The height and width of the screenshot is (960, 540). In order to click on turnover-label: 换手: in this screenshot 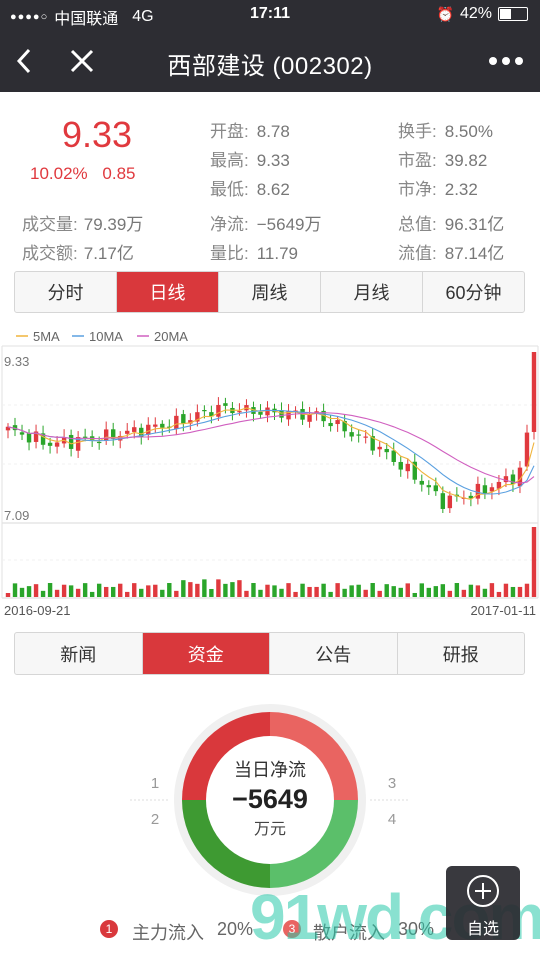, I will do `click(417, 131)`.